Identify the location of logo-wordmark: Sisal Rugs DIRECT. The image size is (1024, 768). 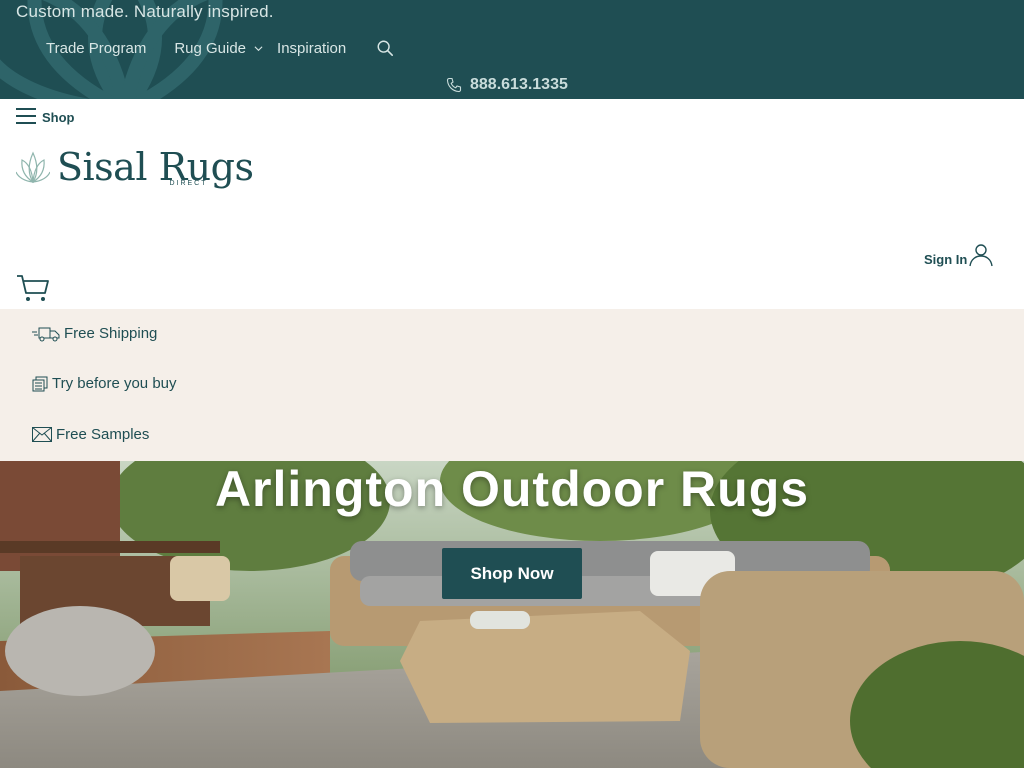
(155, 167).